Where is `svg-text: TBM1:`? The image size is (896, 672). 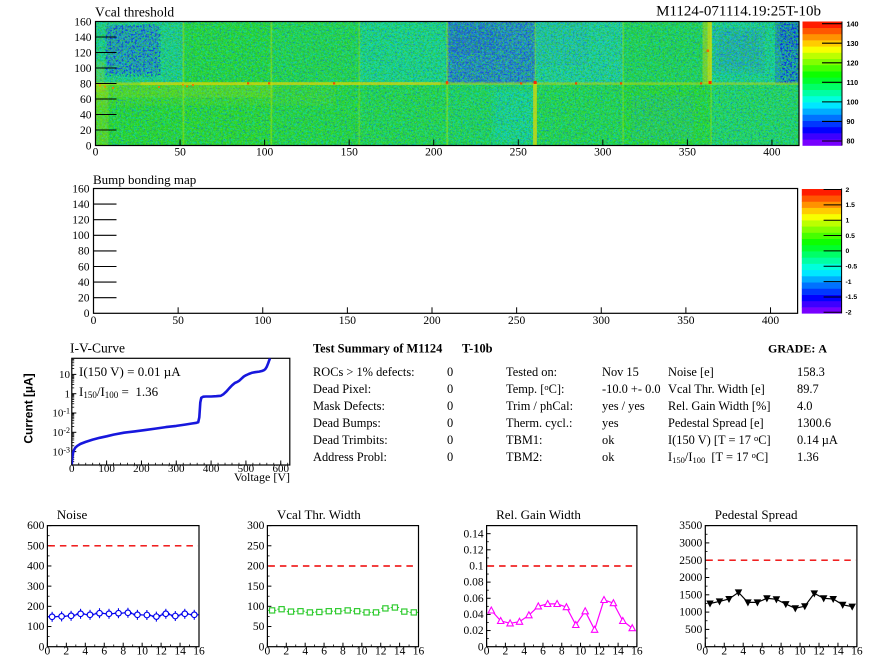 svg-text: TBM1: is located at coordinates (524, 440).